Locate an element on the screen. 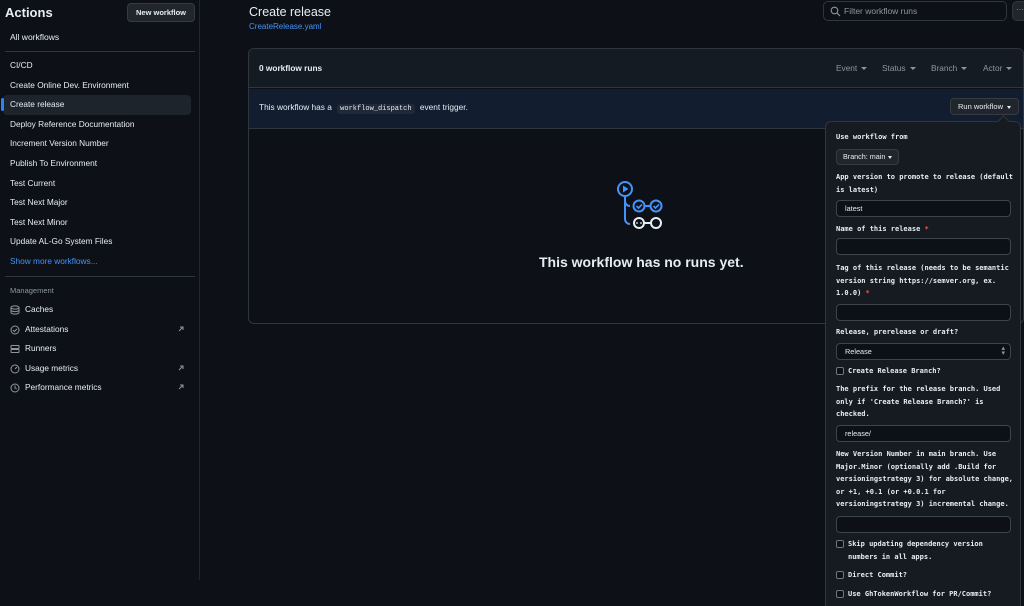 This screenshot has width=1024, height=606. direct-commit-label: Direct Commit? is located at coordinates (878, 575).